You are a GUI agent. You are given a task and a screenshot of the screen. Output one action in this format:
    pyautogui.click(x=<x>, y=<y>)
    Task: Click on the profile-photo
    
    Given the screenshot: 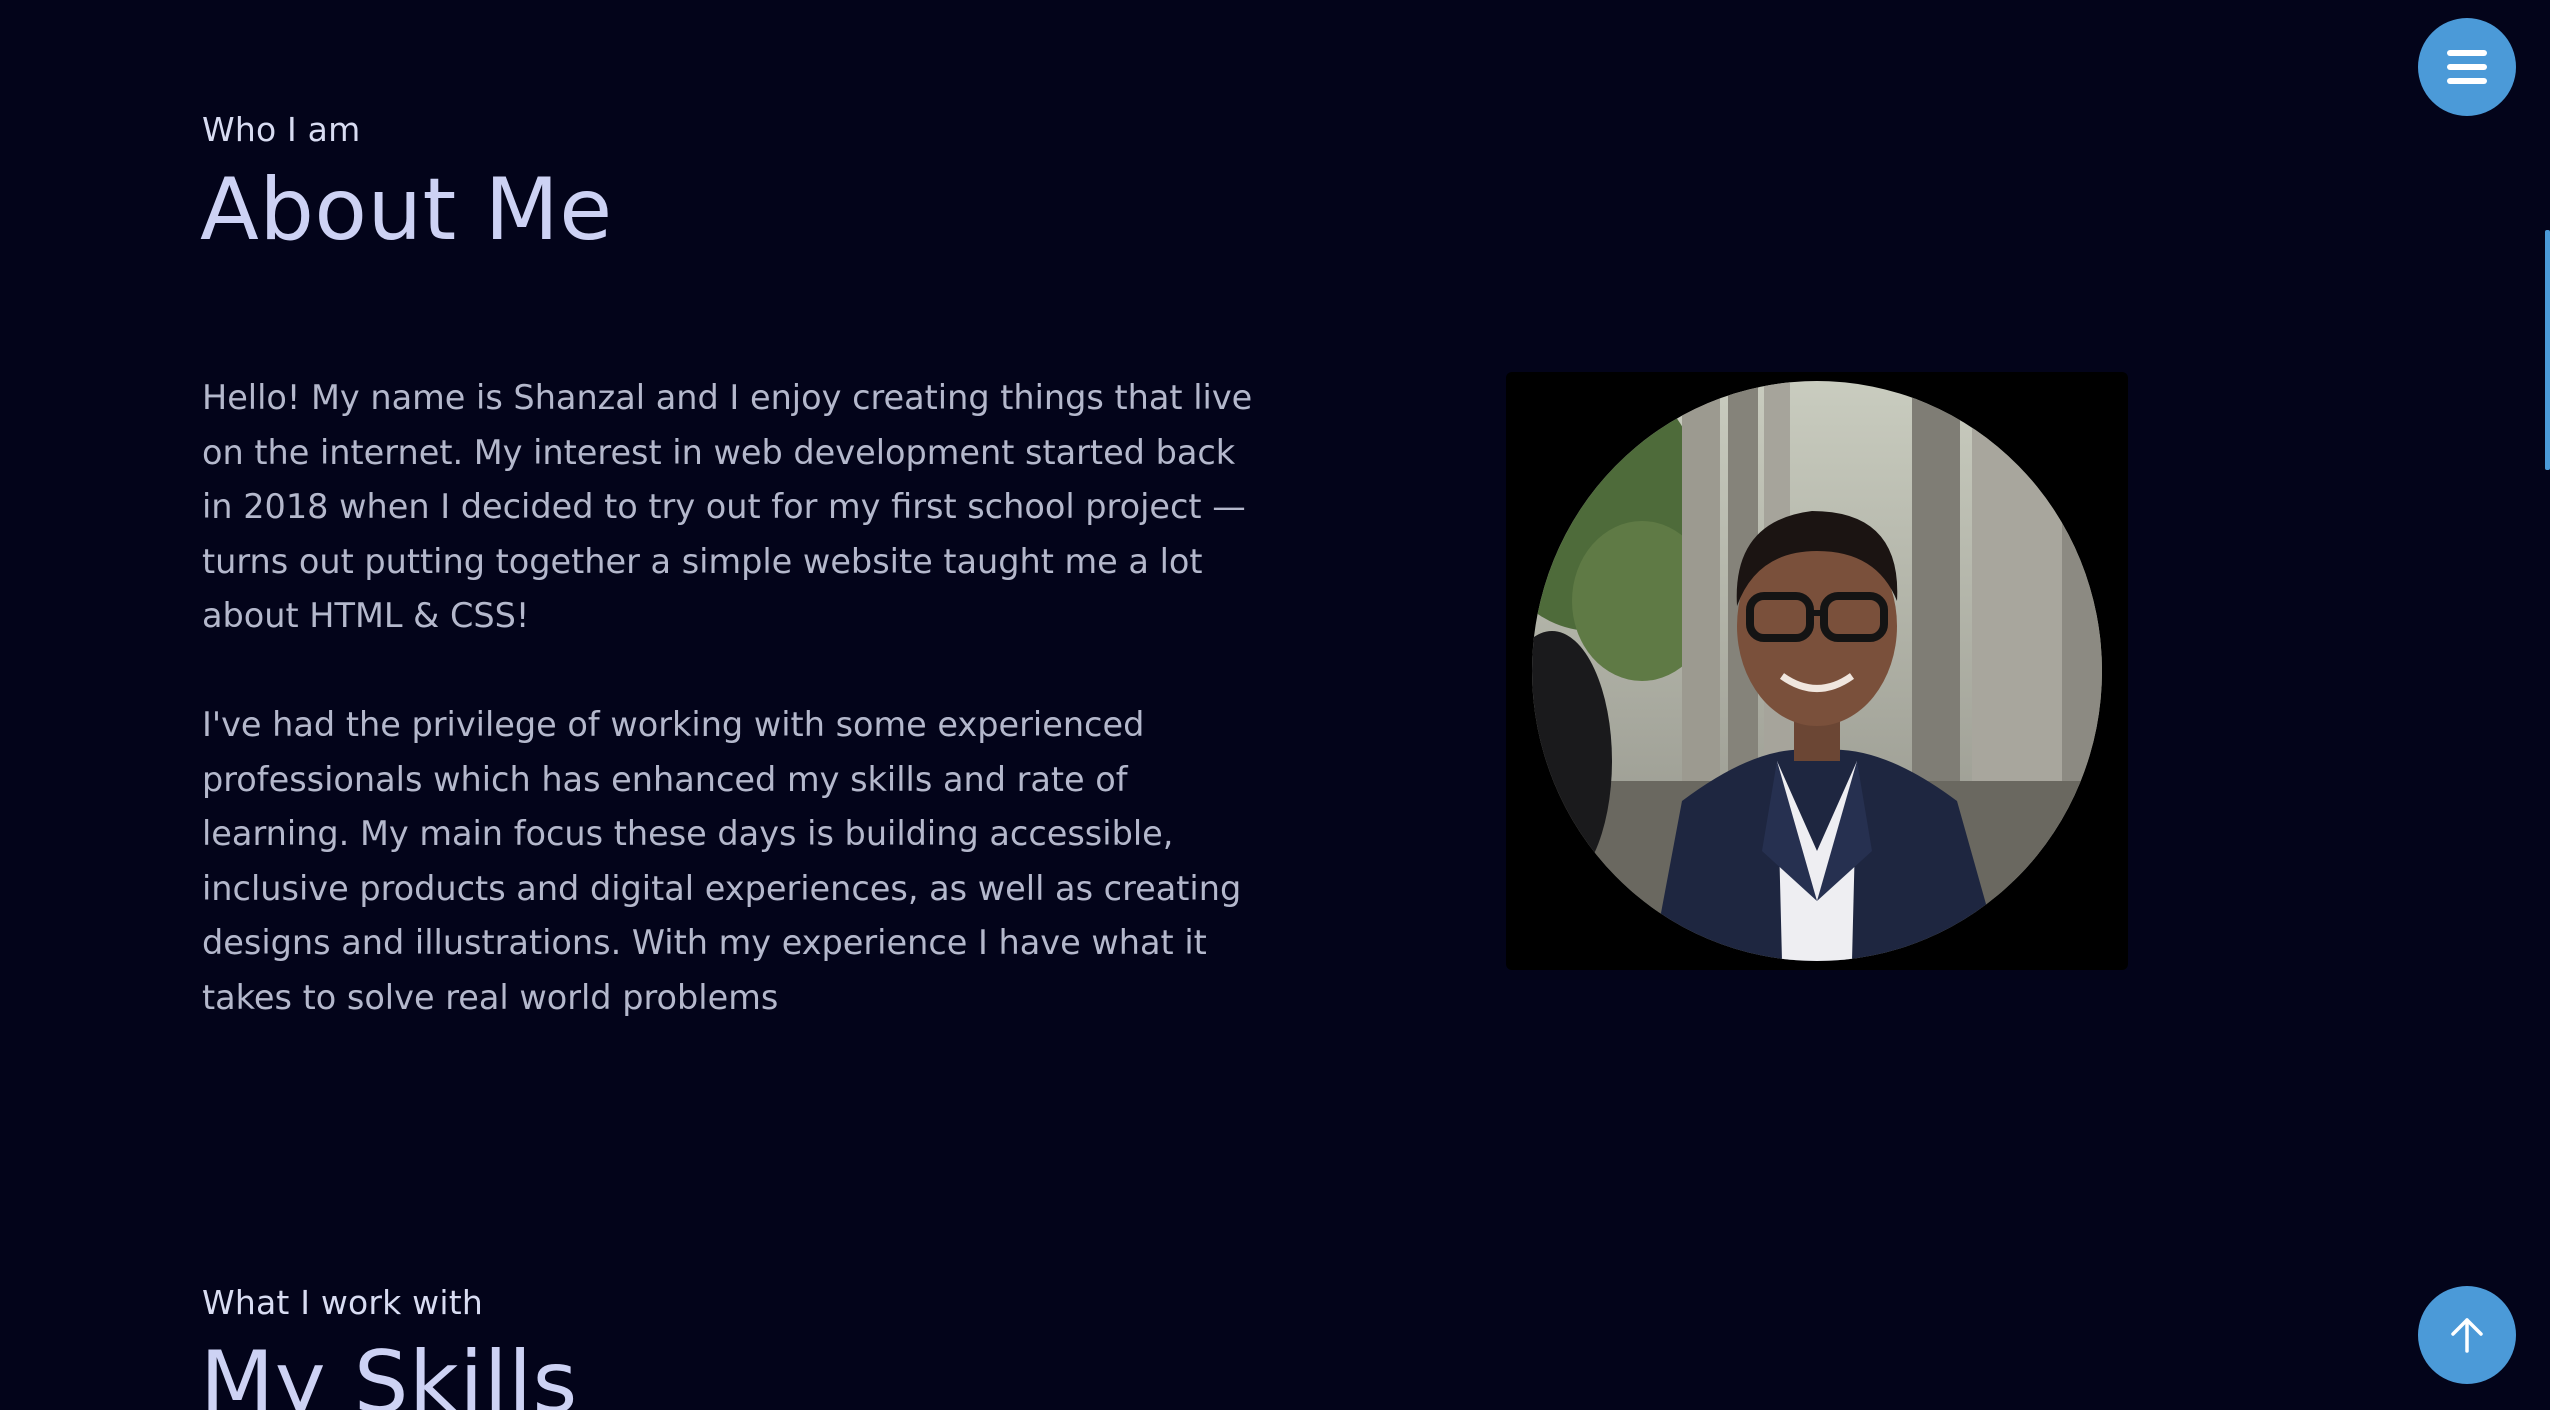 What is the action you would take?
    pyautogui.click(x=1817, y=671)
    